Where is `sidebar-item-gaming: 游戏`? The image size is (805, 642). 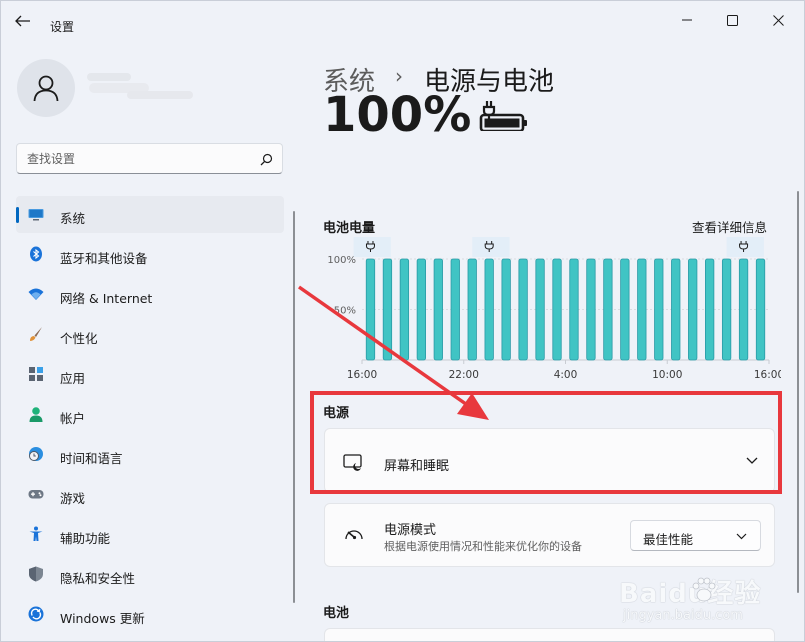
sidebar-item-gaming: 游戏 is located at coordinates (150, 494).